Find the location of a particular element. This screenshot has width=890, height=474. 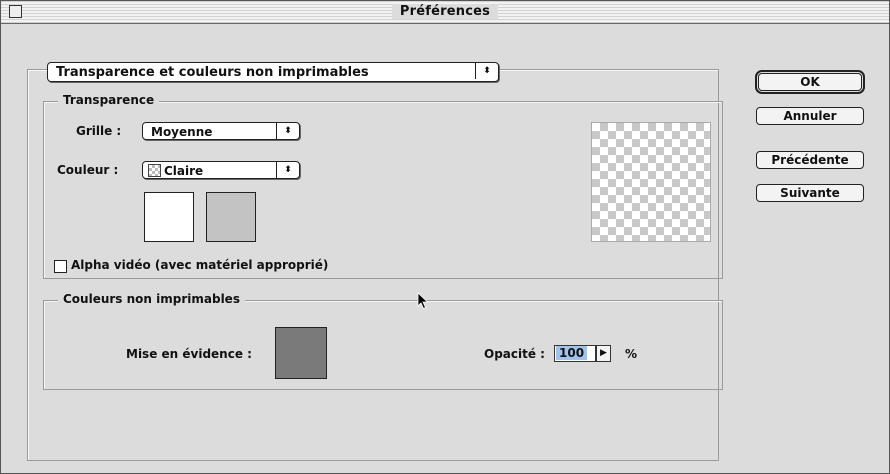

window-title-text: Préférences is located at coordinates (445, 11).